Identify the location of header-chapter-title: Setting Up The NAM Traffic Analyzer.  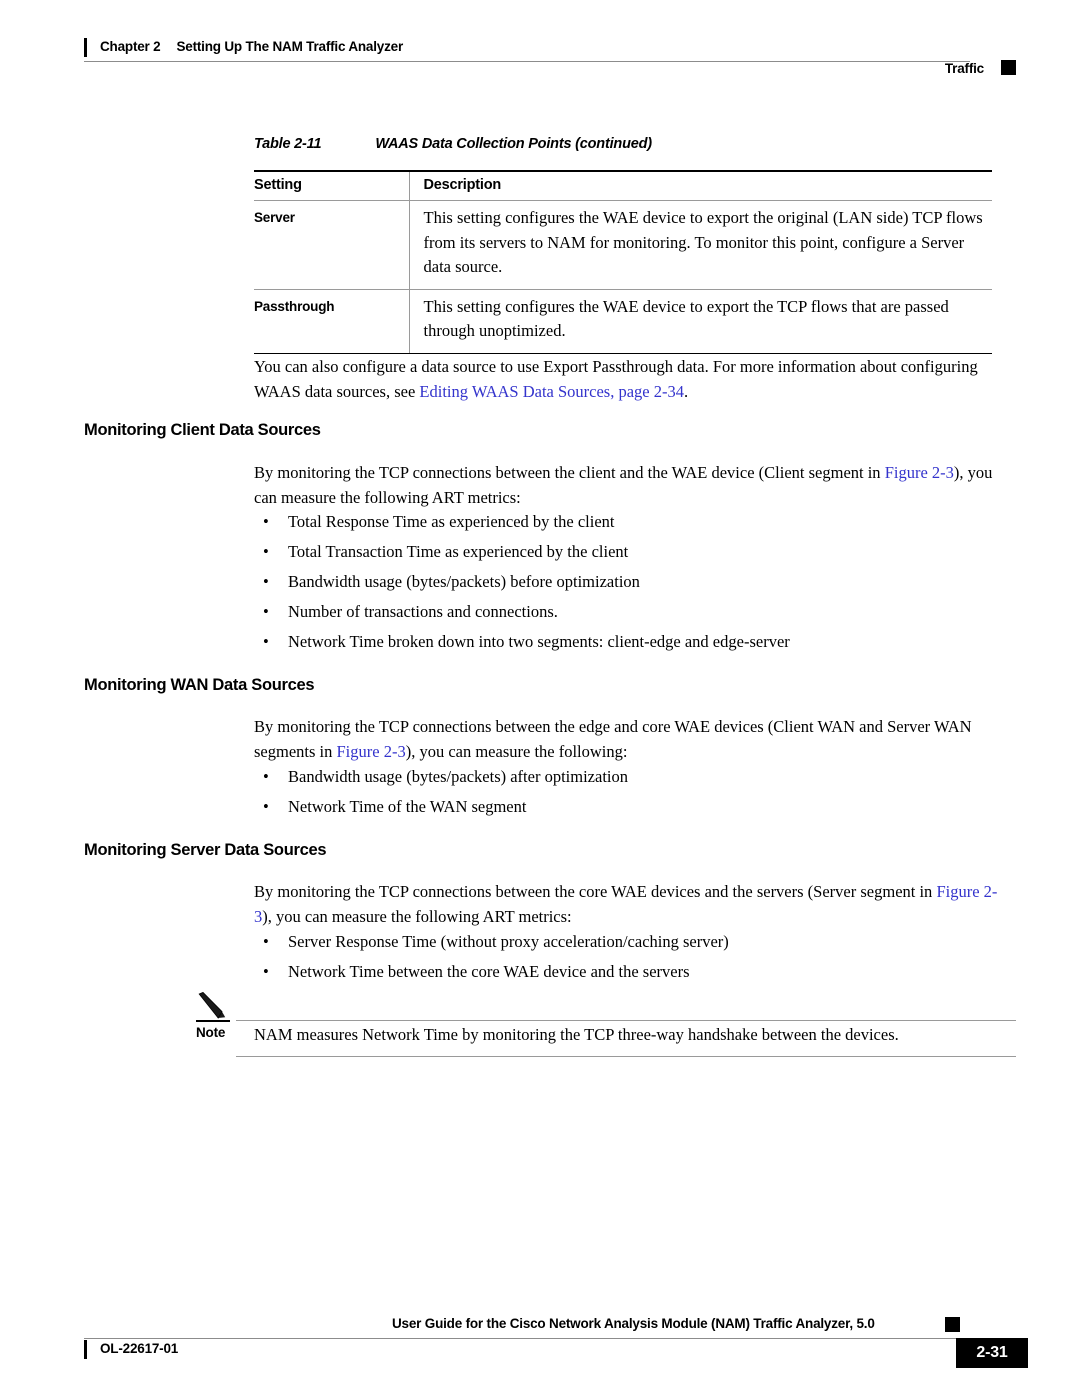
(289, 46).